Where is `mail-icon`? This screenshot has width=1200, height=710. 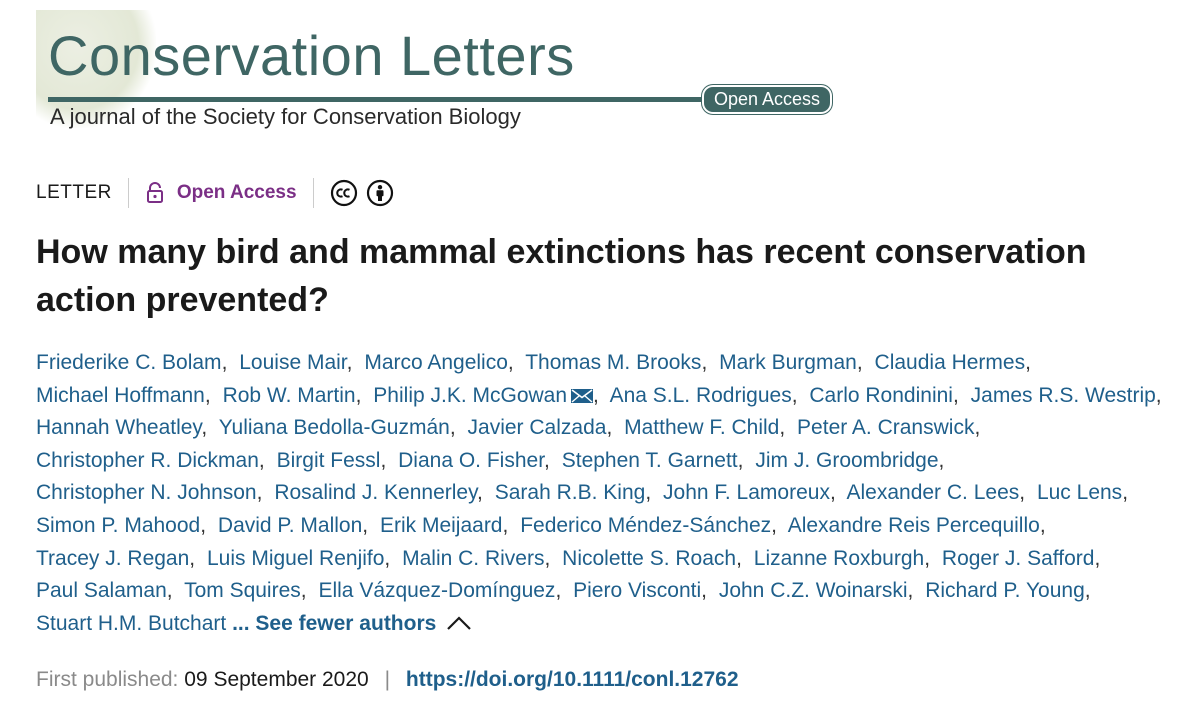 mail-icon is located at coordinates (582, 395).